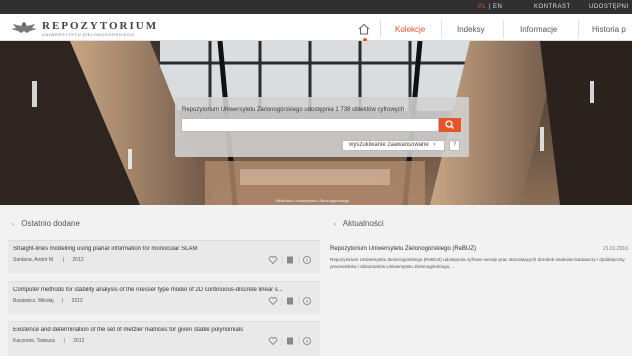 Image resolution: width=632 pixels, height=356 pixels. Describe the element at coordinates (552, 7) in the screenshot. I see `contrast-link: KONTRAST` at that location.